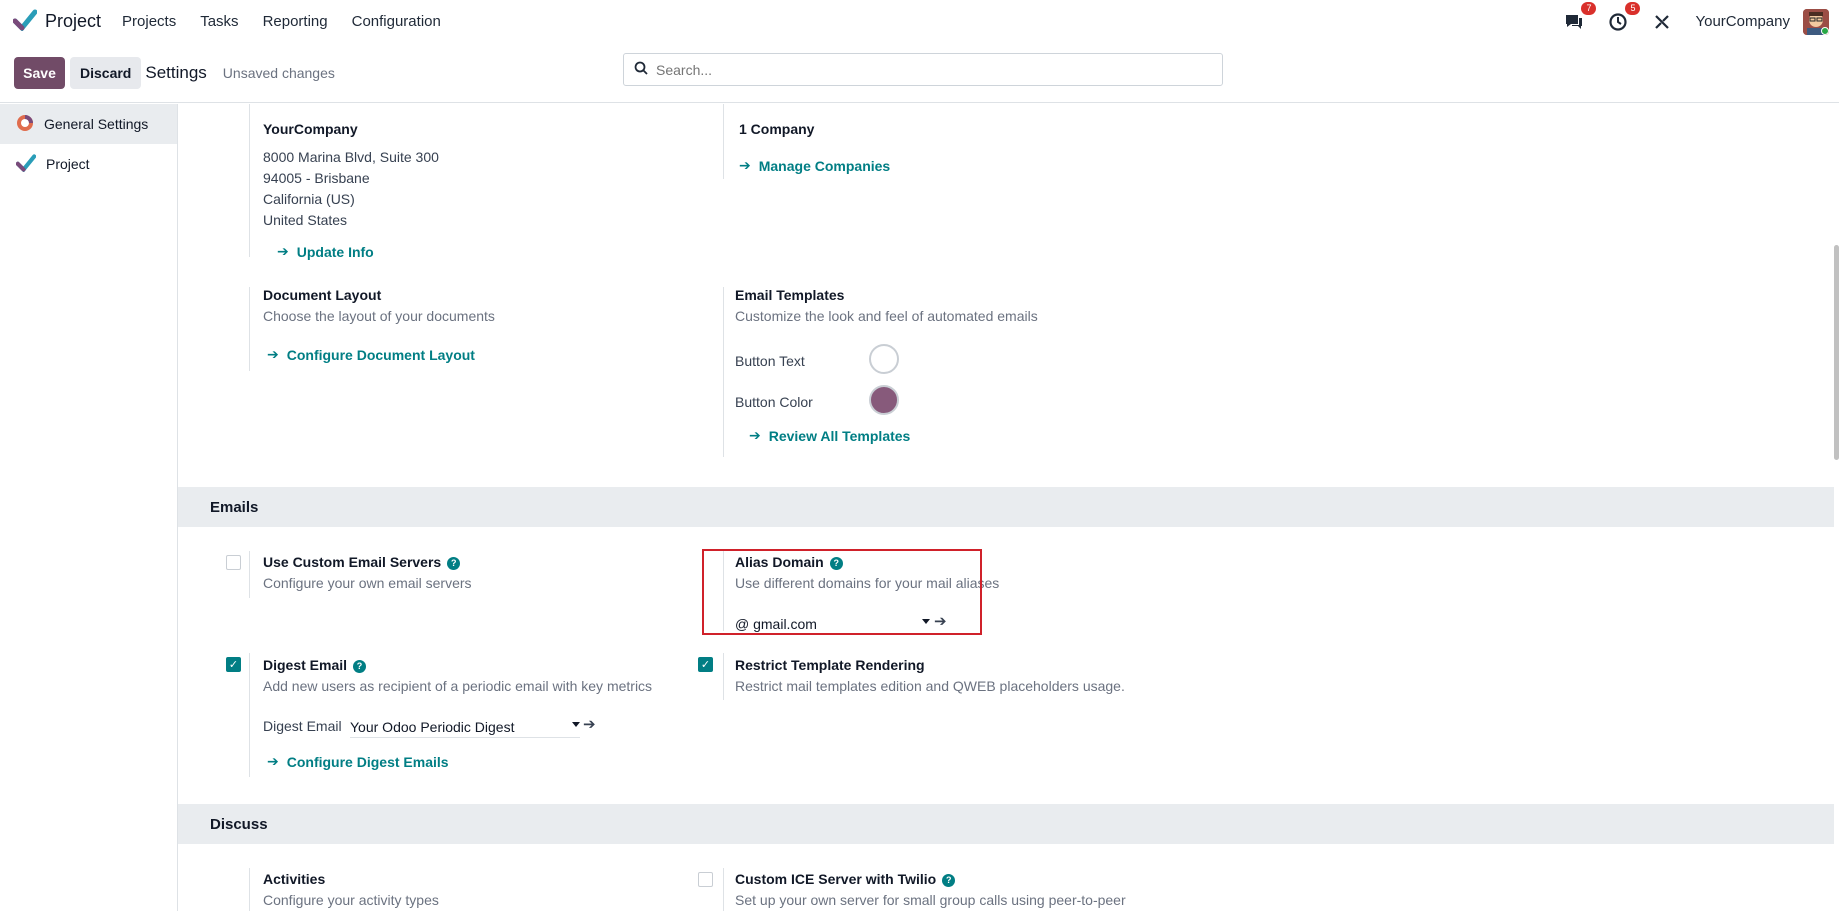  I want to click on search-bar, so click(923, 69).